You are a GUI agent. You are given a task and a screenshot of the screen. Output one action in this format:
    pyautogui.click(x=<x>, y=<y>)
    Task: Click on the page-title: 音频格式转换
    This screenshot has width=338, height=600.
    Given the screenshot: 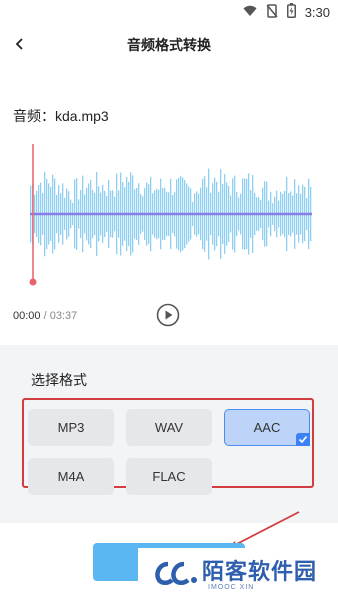 What is the action you would take?
    pyautogui.click(x=169, y=45)
    